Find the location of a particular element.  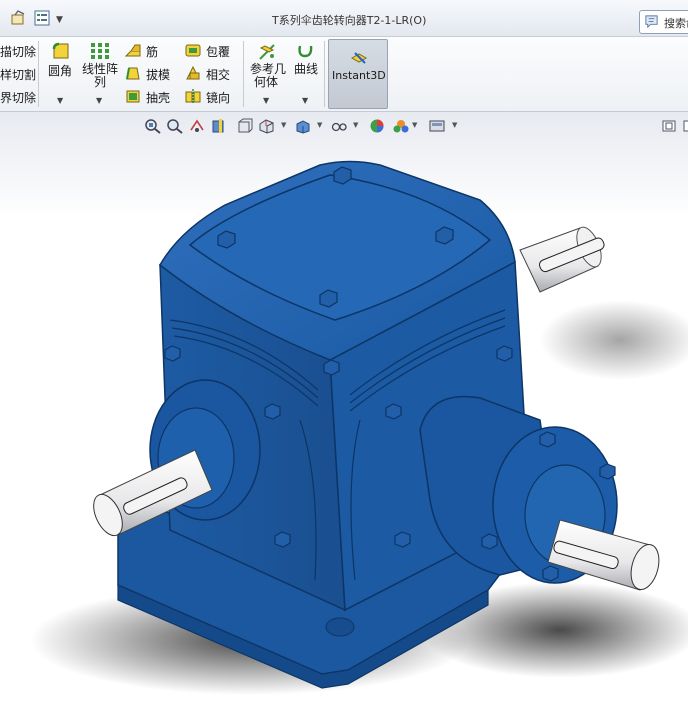

properties-icon is located at coordinates (42, 18).